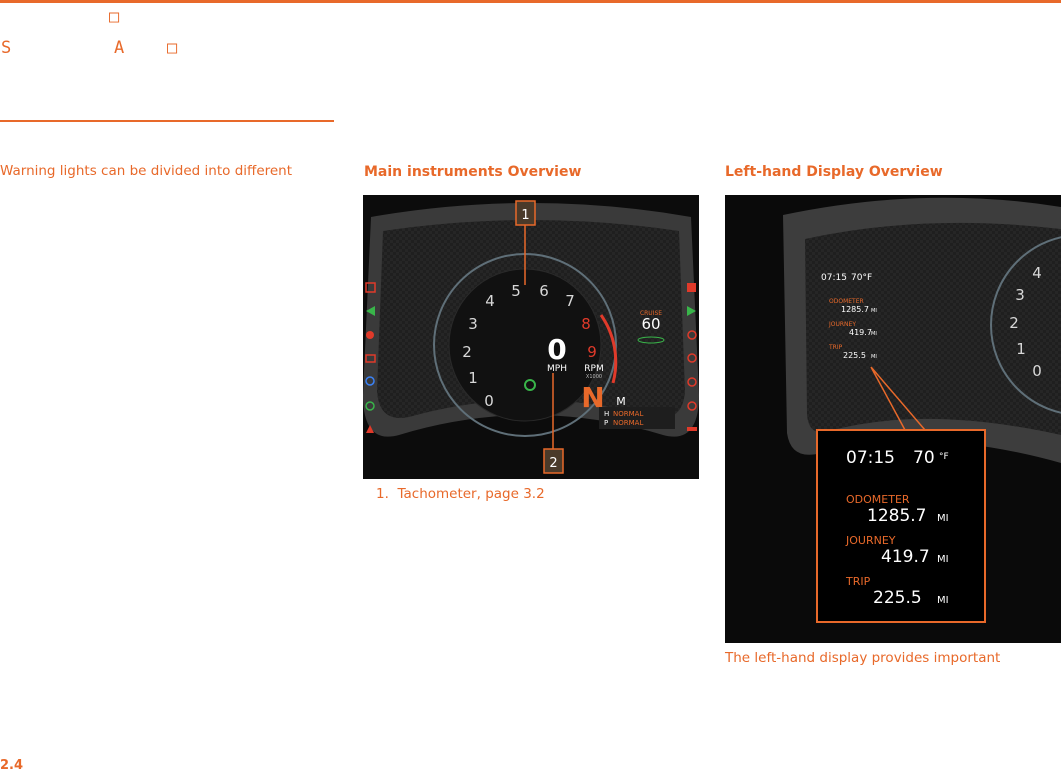  What do you see at coordinates (556, 349) in the screenshot?
I see `speed-readout: 0` at bounding box center [556, 349].